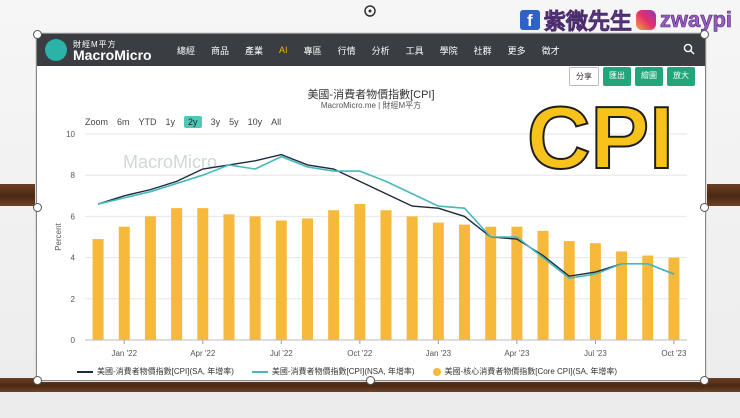 This screenshot has height=418, width=740. I want to click on y-axis-label: Percent, so click(58, 236).